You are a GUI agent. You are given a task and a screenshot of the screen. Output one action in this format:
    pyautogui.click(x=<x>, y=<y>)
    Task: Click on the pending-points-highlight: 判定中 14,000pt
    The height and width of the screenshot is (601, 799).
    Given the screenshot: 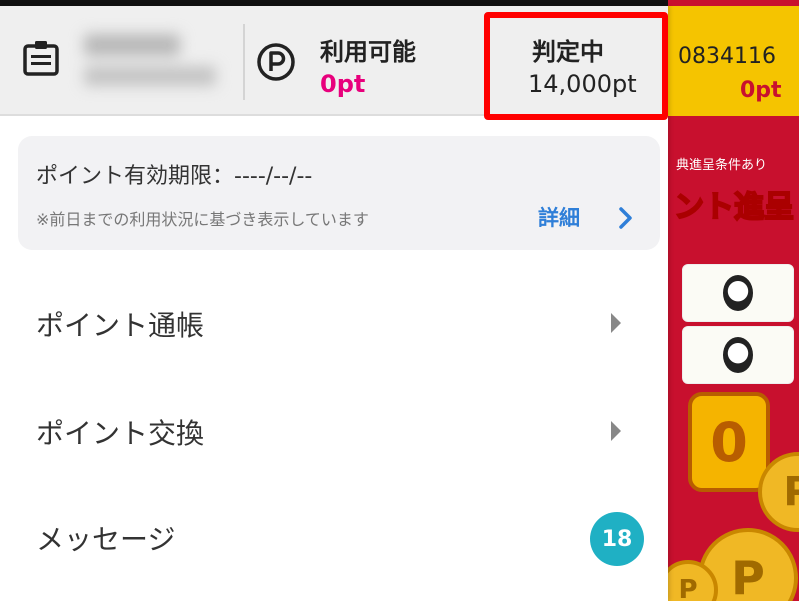 What is the action you would take?
    pyautogui.click(x=576, y=66)
    